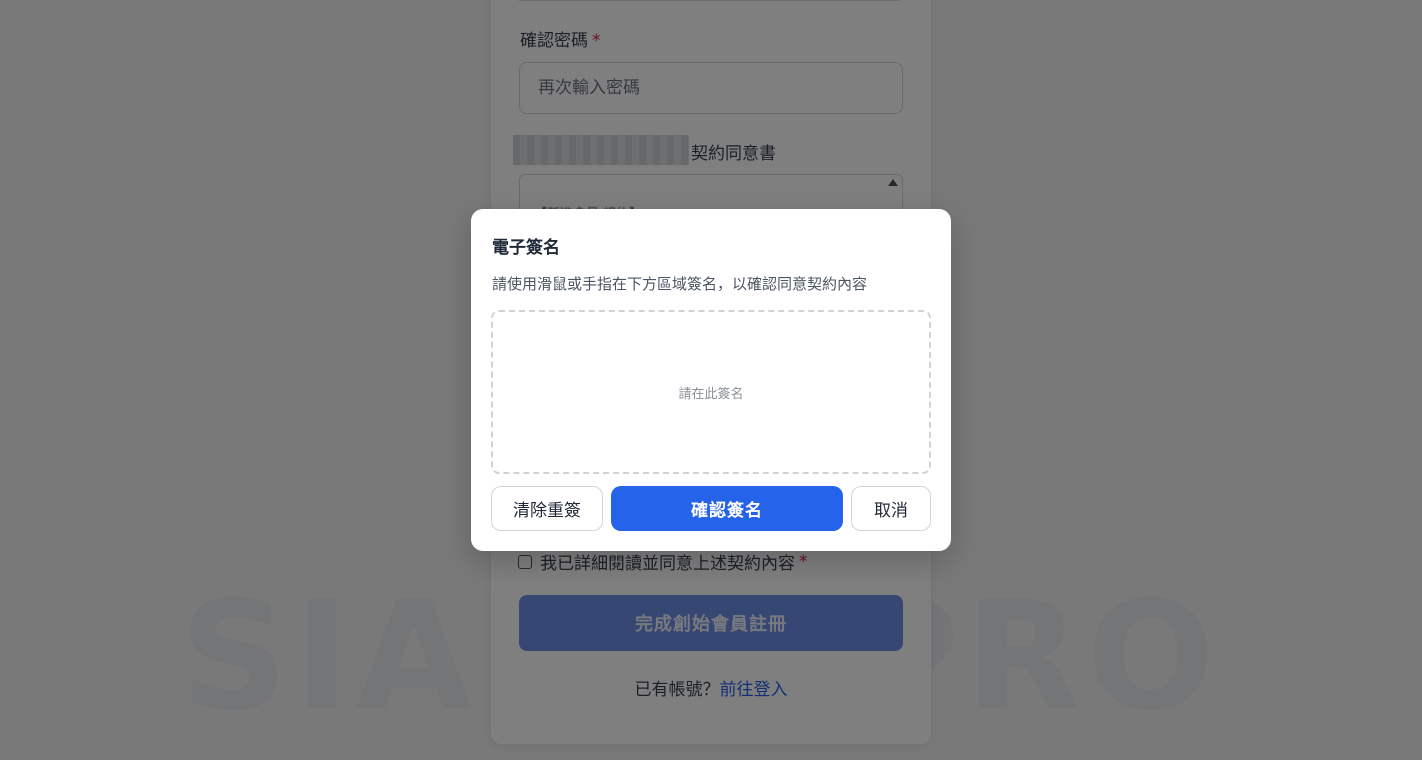 The width and height of the screenshot is (1422, 760). I want to click on cancel-button: 取消, so click(891, 508).